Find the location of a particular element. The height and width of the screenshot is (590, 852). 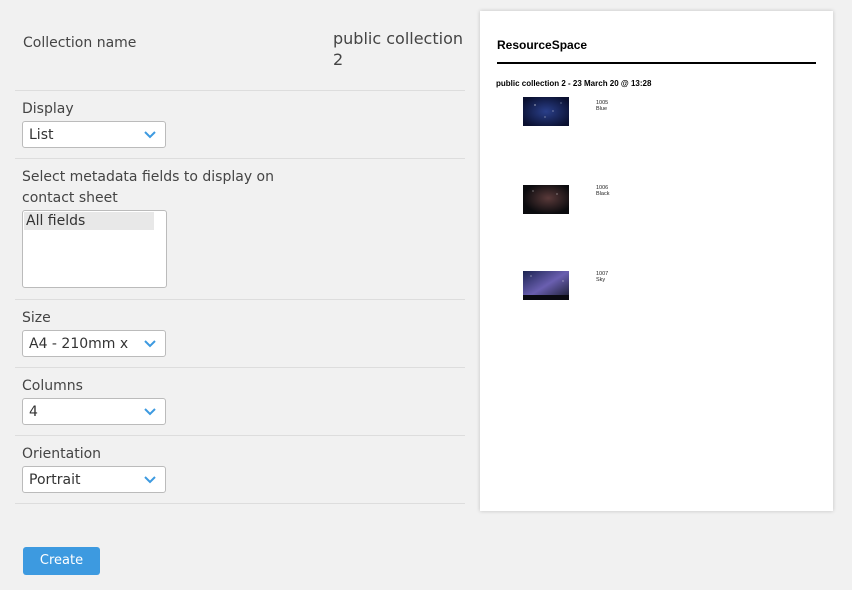

orientation-row: Orientation Portrait is located at coordinates (240, 470).